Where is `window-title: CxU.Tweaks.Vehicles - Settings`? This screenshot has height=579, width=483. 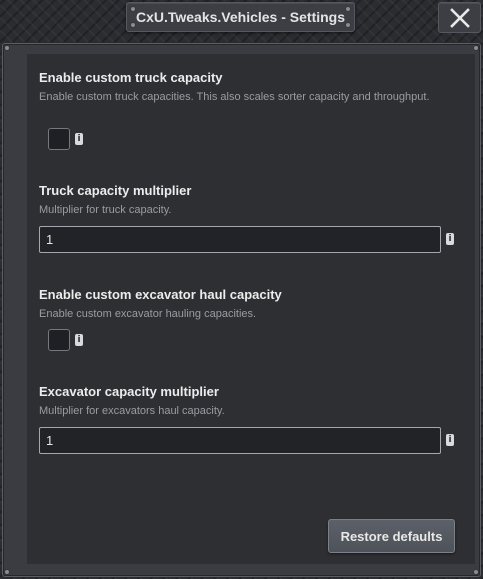 window-title: CxU.Tweaks.Vehicles - Settings is located at coordinates (240, 17).